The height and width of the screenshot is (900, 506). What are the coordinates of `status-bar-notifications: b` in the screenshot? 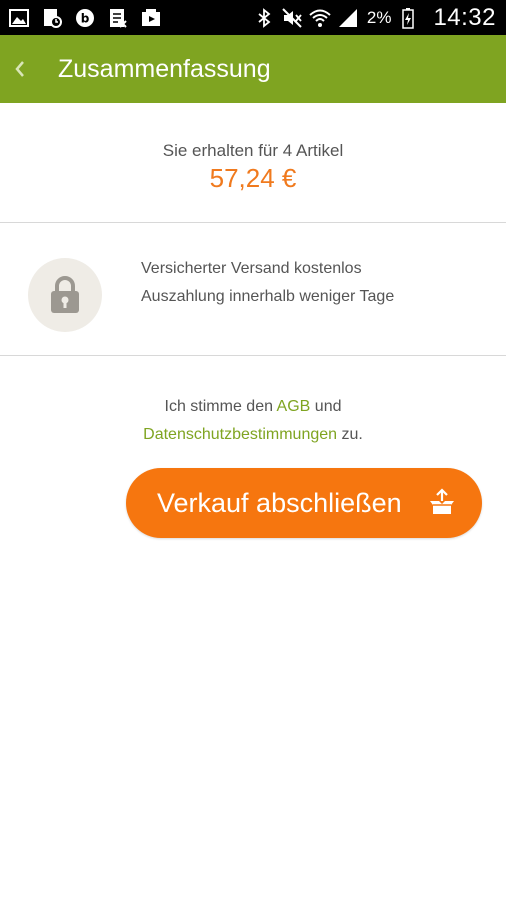 It's located at (85, 17).